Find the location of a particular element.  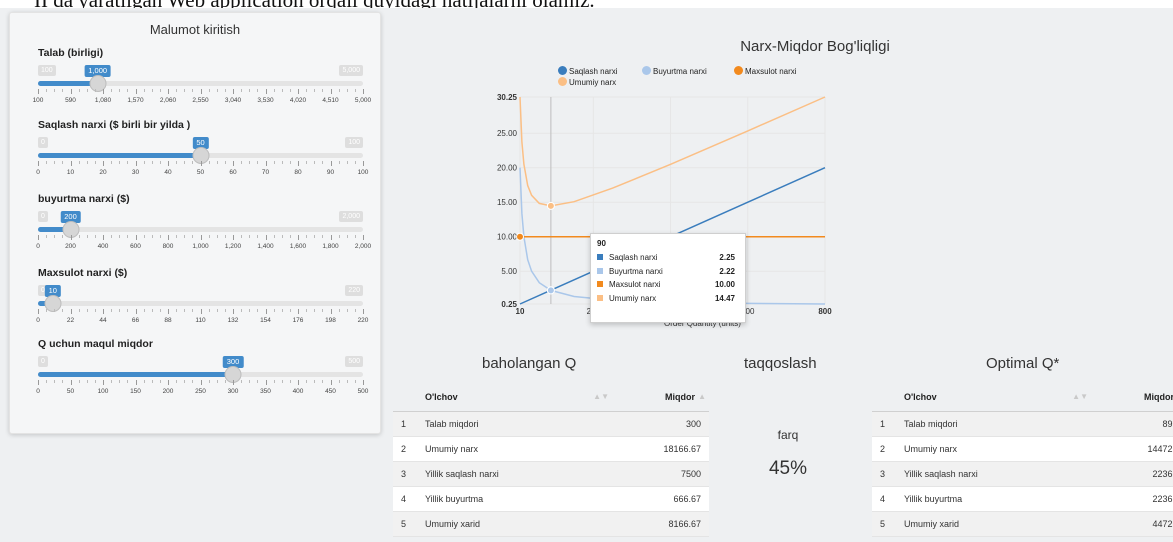

legend-item-saqlash: Saqlash narxi is located at coordinates (587, 71).